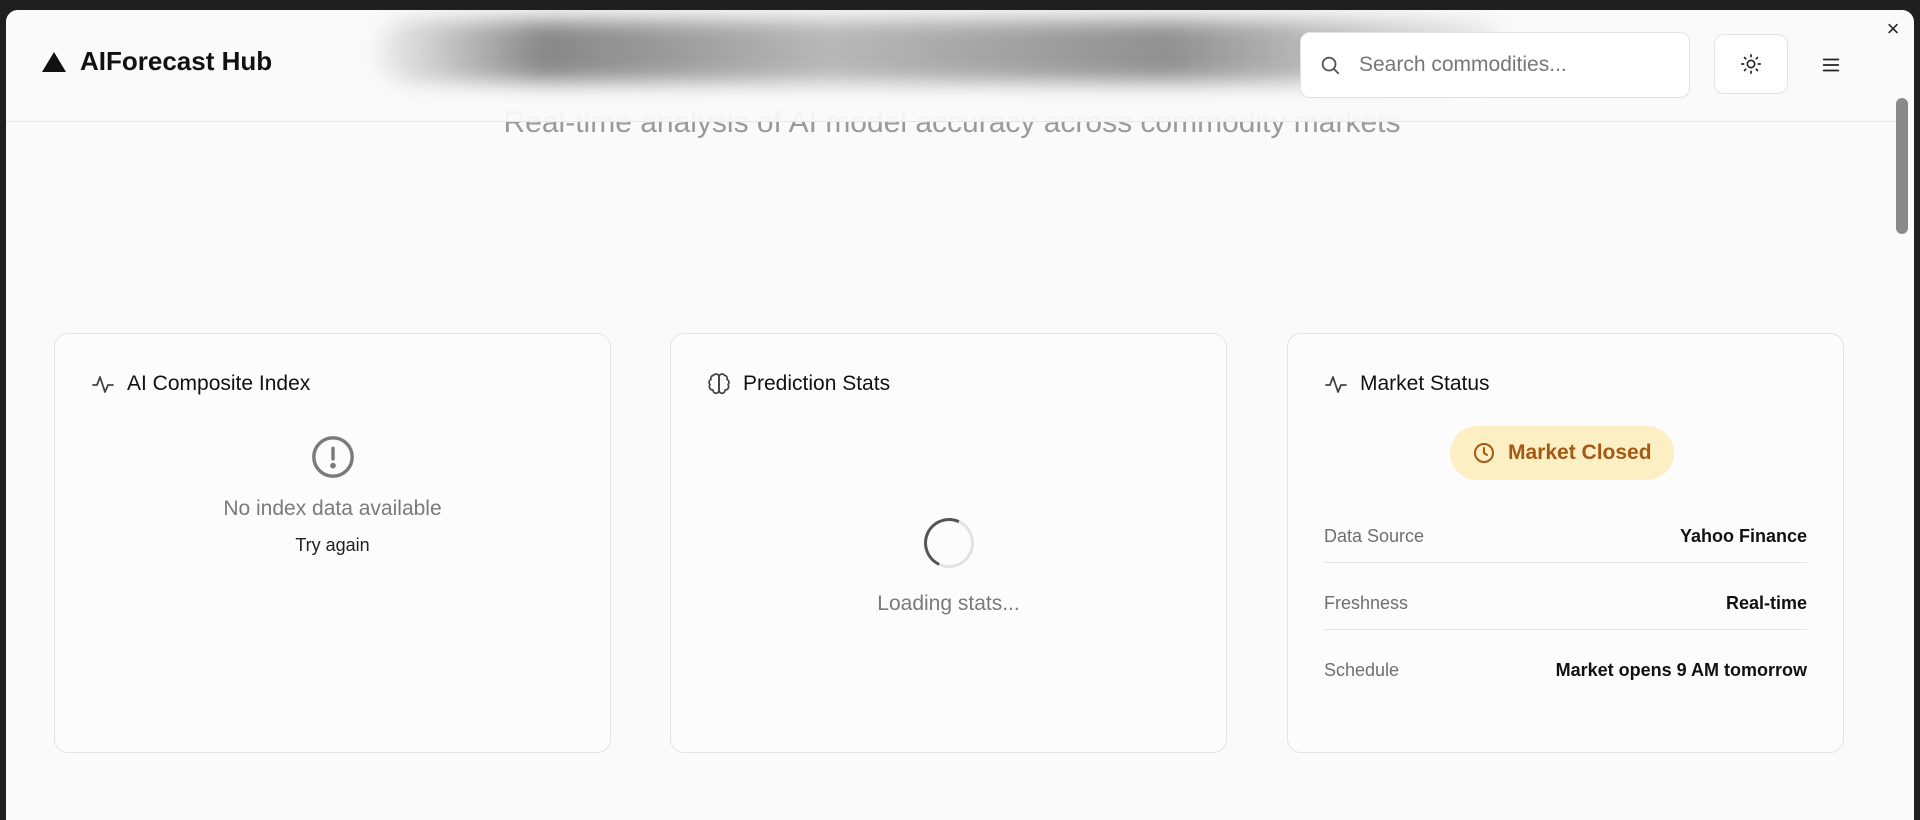 This screenshot has width=1920, height=820. Describe the element at coordinates (817, 383) in the screenshot. I see `card-title: Prediction Stats` at that location.